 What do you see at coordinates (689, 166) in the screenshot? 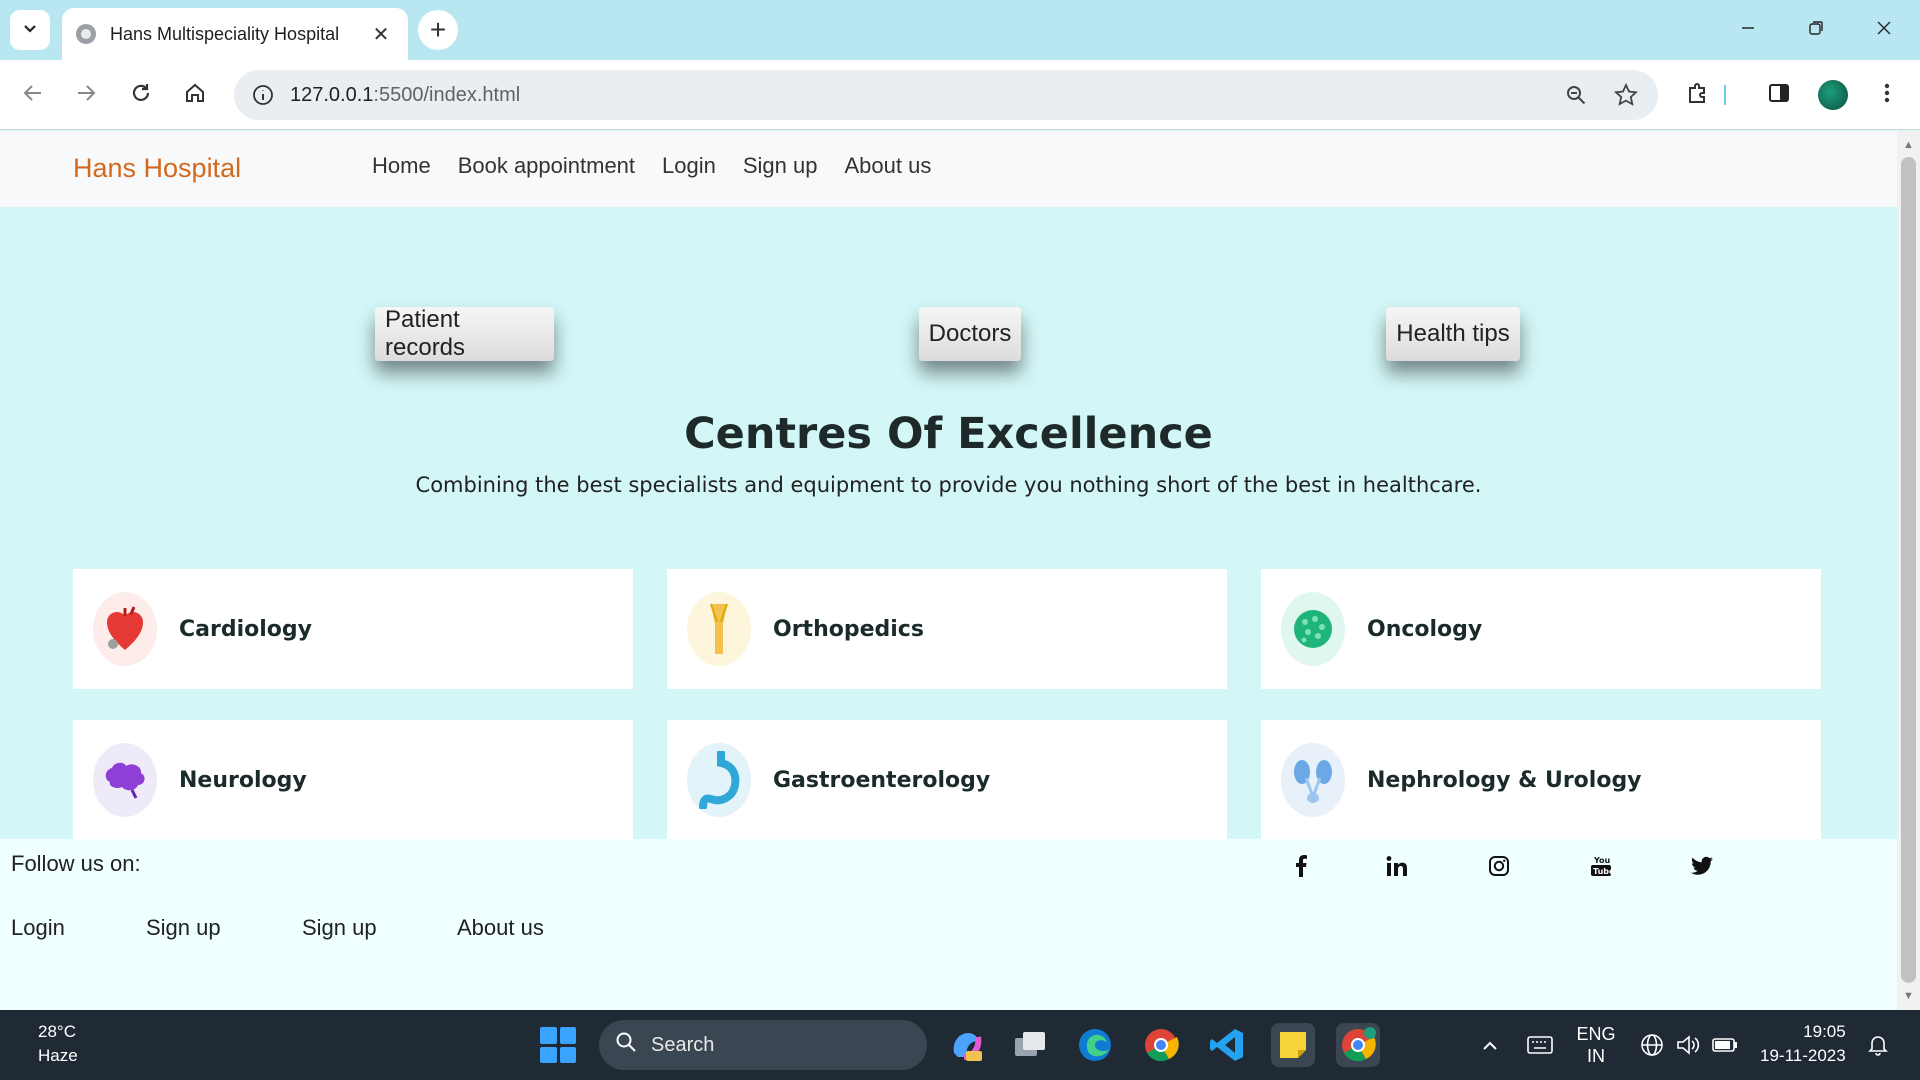
I see `nav-login: Login` at bounding box center [689, 166].